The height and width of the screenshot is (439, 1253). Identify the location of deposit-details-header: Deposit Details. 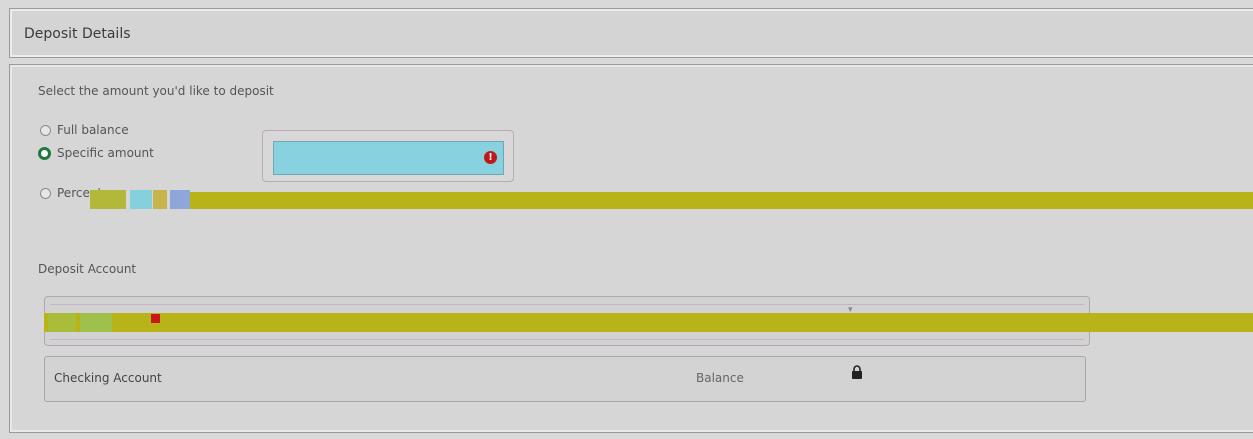
(631, 33).